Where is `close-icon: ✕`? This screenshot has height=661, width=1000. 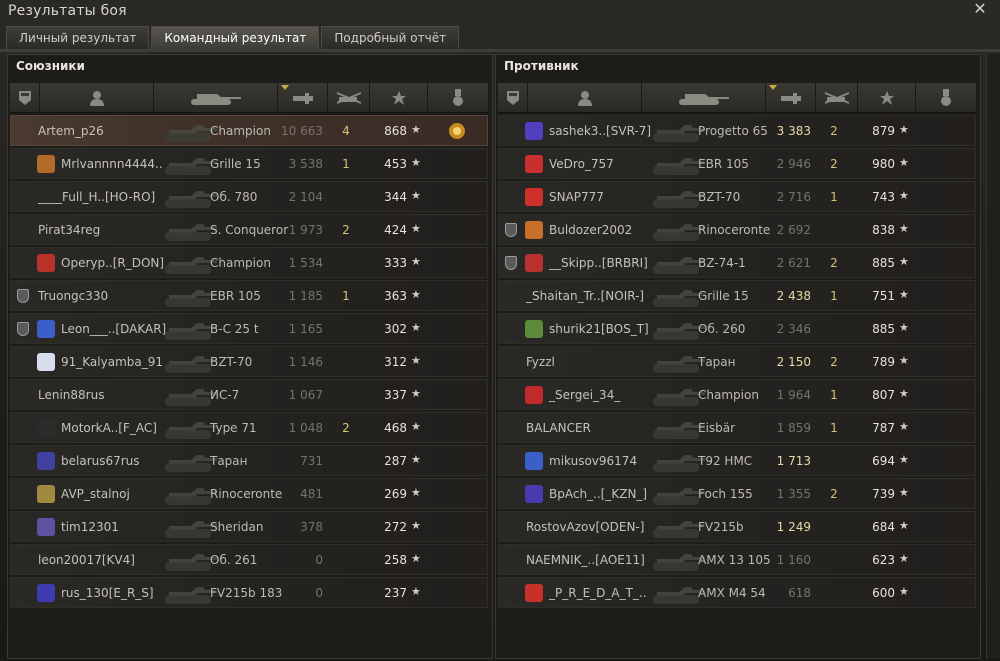 close-icon: ✕ is located at coordinates (980, 9).